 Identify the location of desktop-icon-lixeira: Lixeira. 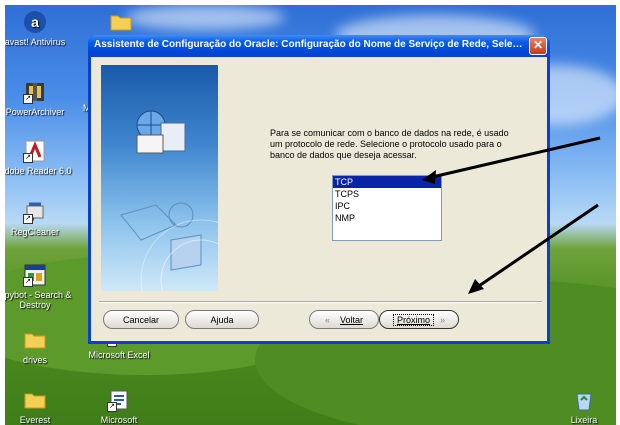
(578, 406).